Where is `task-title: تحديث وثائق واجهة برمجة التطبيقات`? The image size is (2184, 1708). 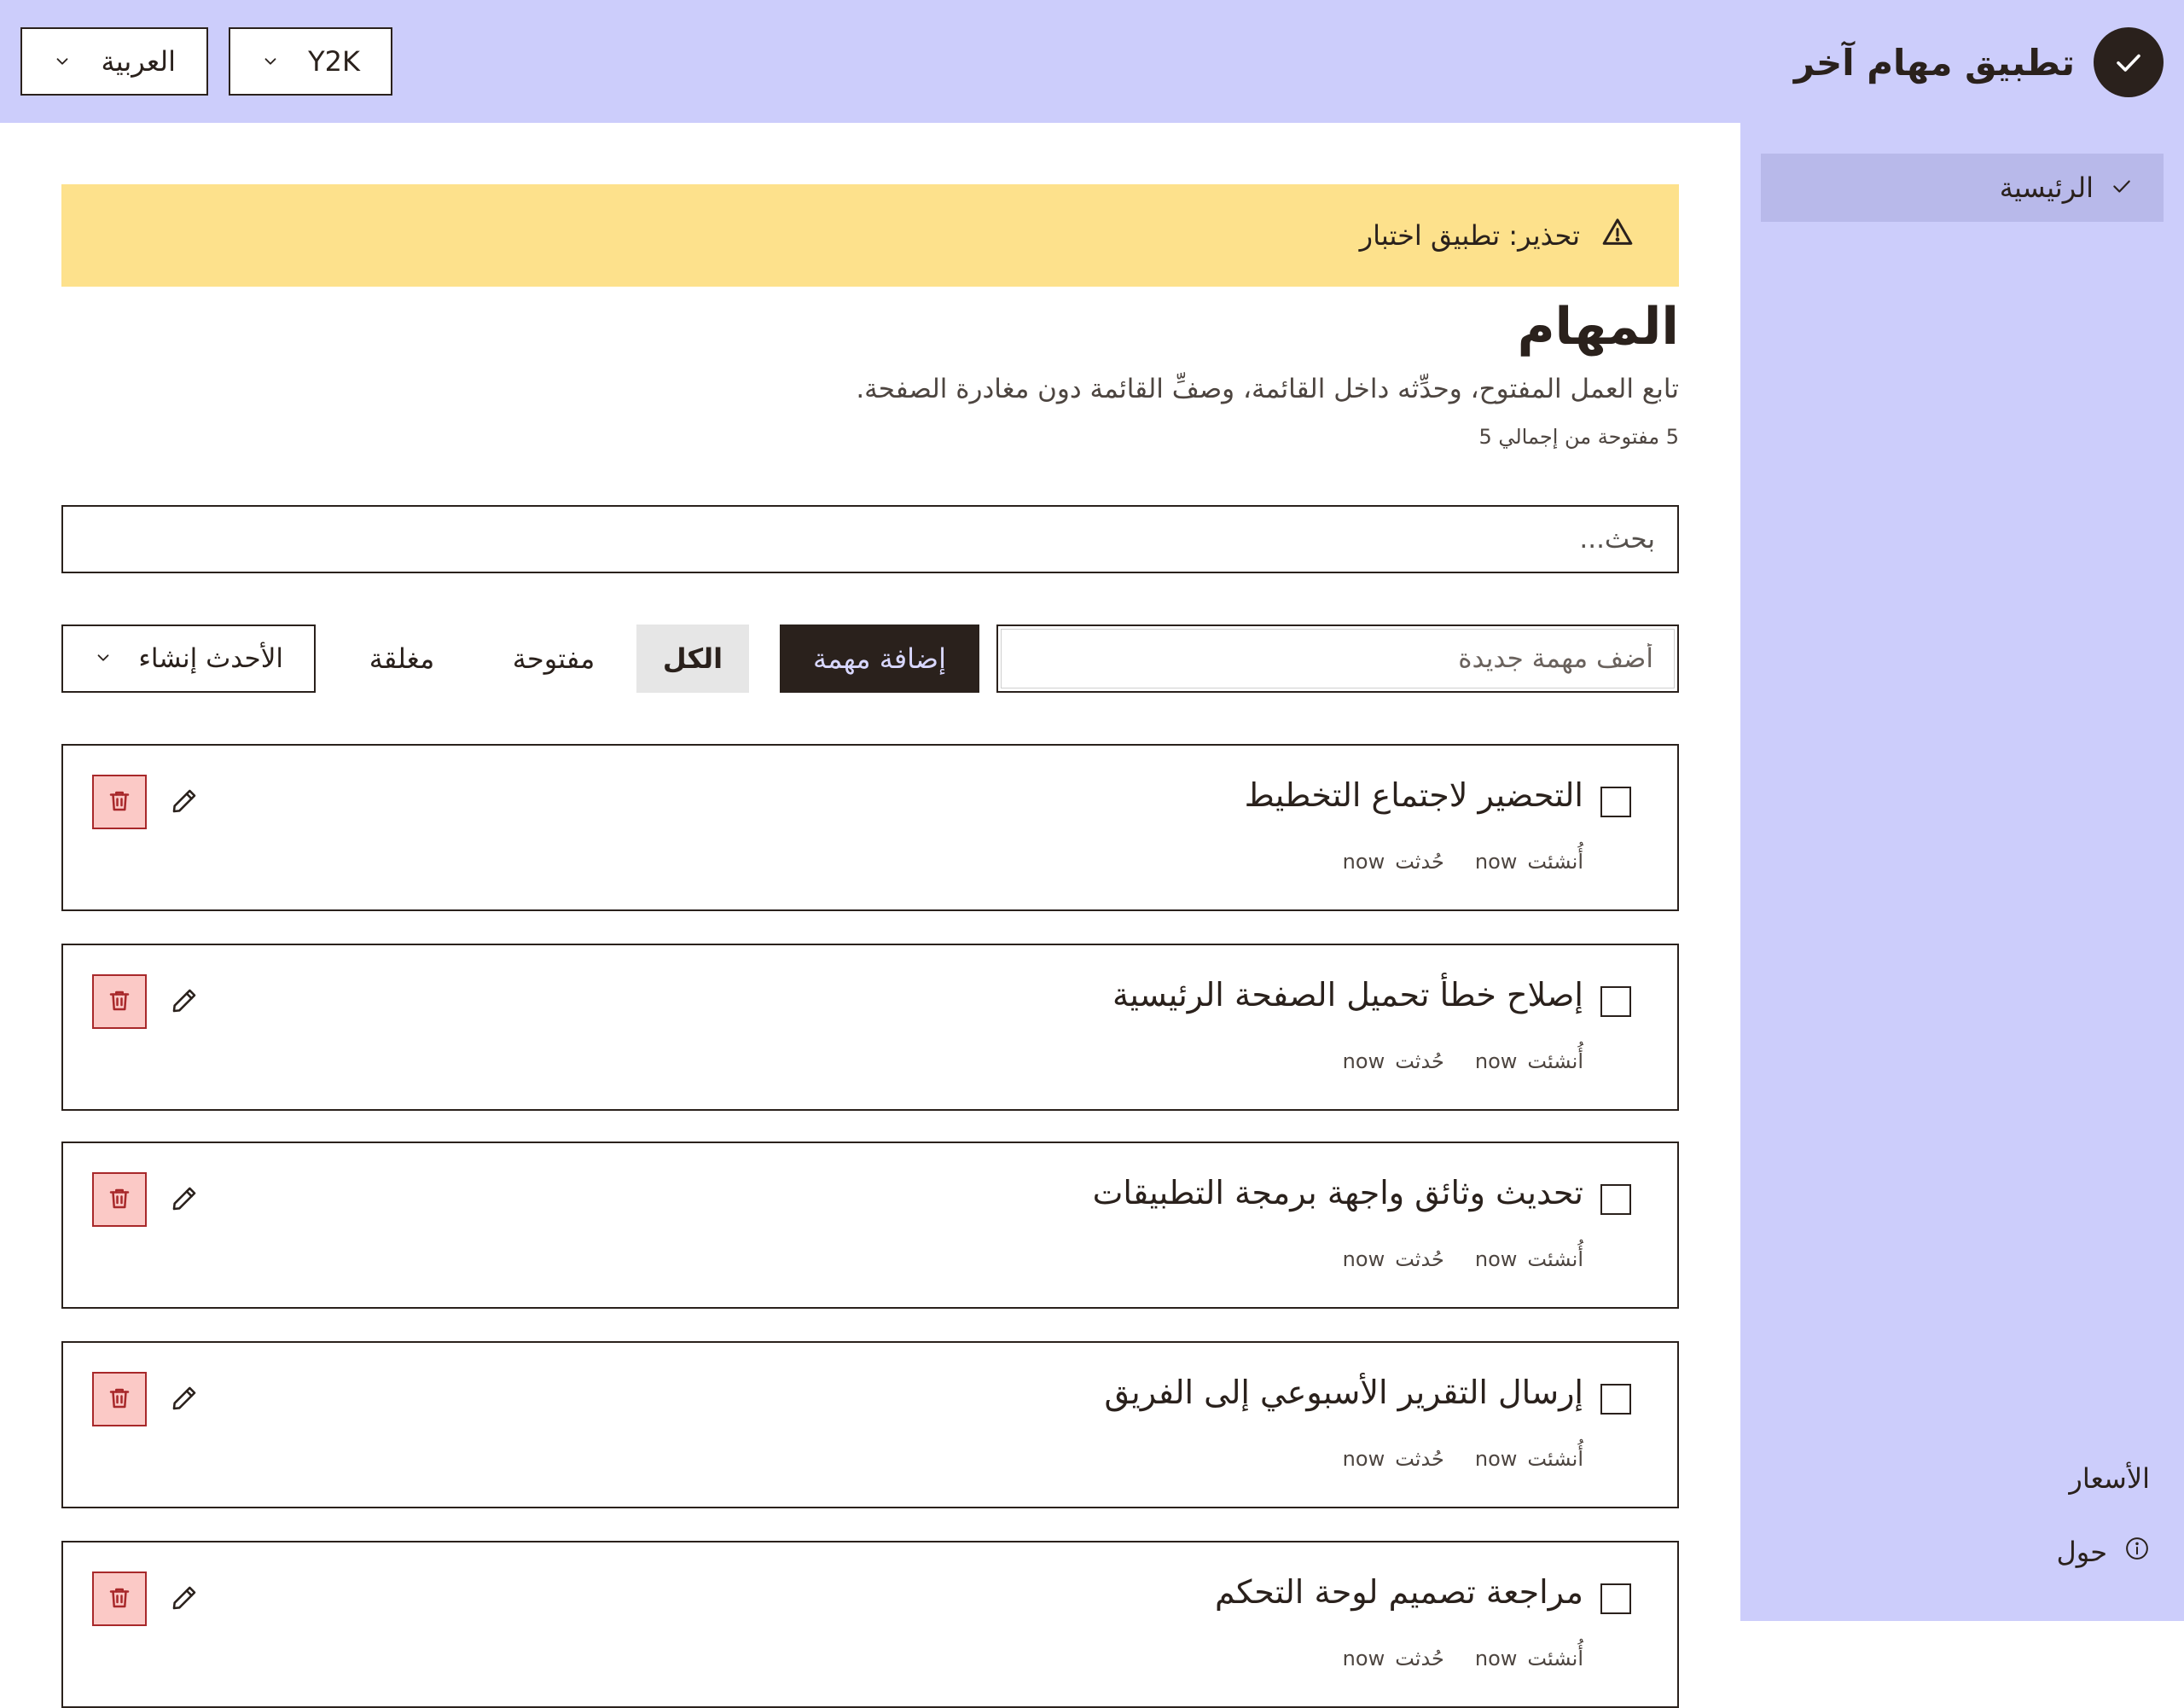 task-title: تحديث وثائق واجهة برمجة التطبيقات is located at coordinates (1338, 1192).